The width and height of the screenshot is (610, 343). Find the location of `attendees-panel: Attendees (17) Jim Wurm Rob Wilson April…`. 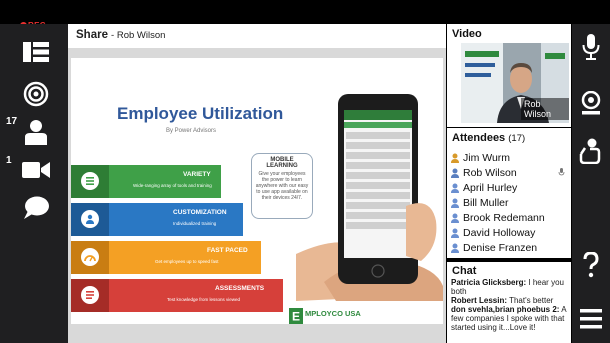

attendees-panel: Attendees (17) Jim Wurm Rob Wilson April… is located at coordinates (509, 193).